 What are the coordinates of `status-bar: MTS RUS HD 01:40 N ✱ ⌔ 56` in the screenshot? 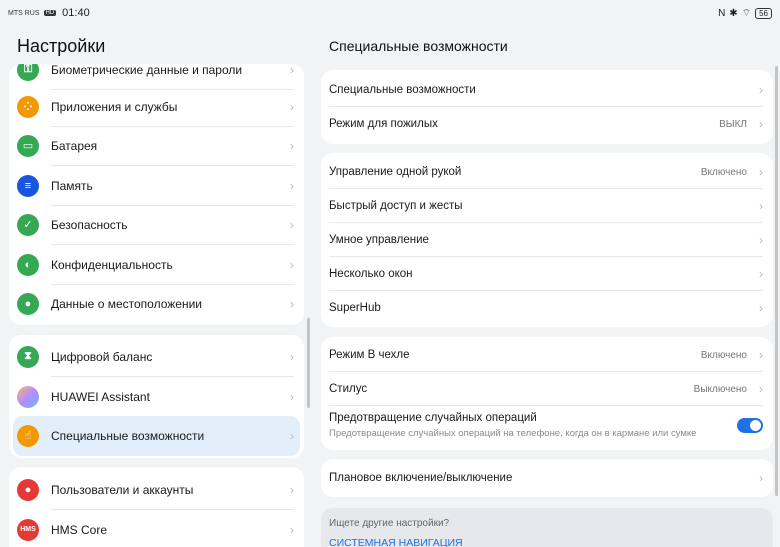 It's located at (390, 13).